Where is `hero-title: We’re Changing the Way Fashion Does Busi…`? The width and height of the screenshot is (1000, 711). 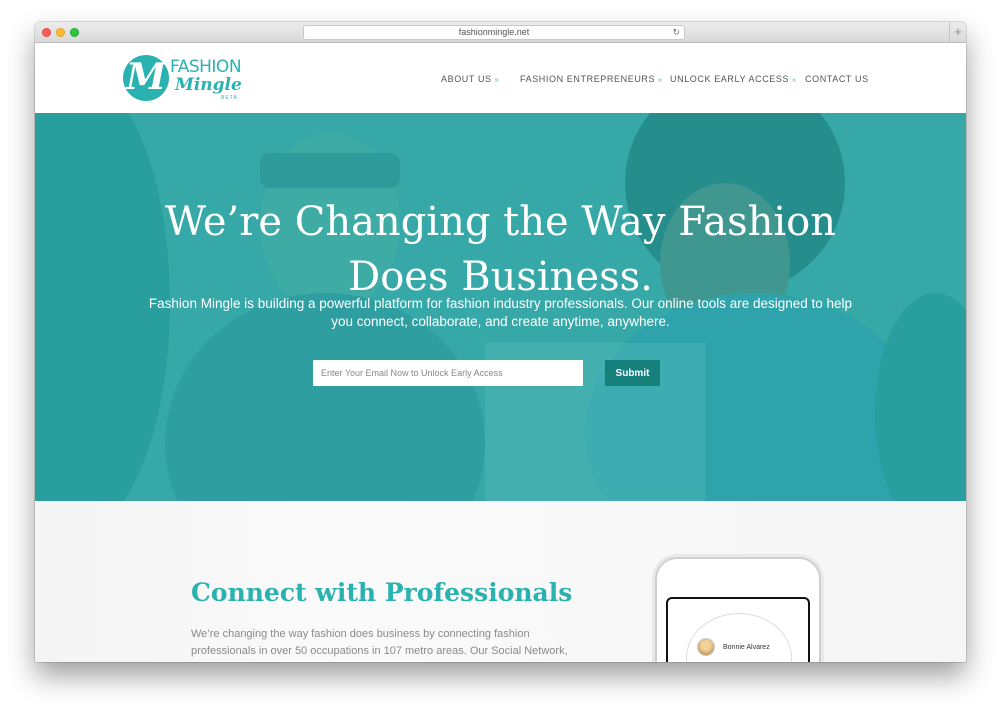 hero-title: We’re Changing the Way Fashion Does Busi… is located at coordinates (500, 250).